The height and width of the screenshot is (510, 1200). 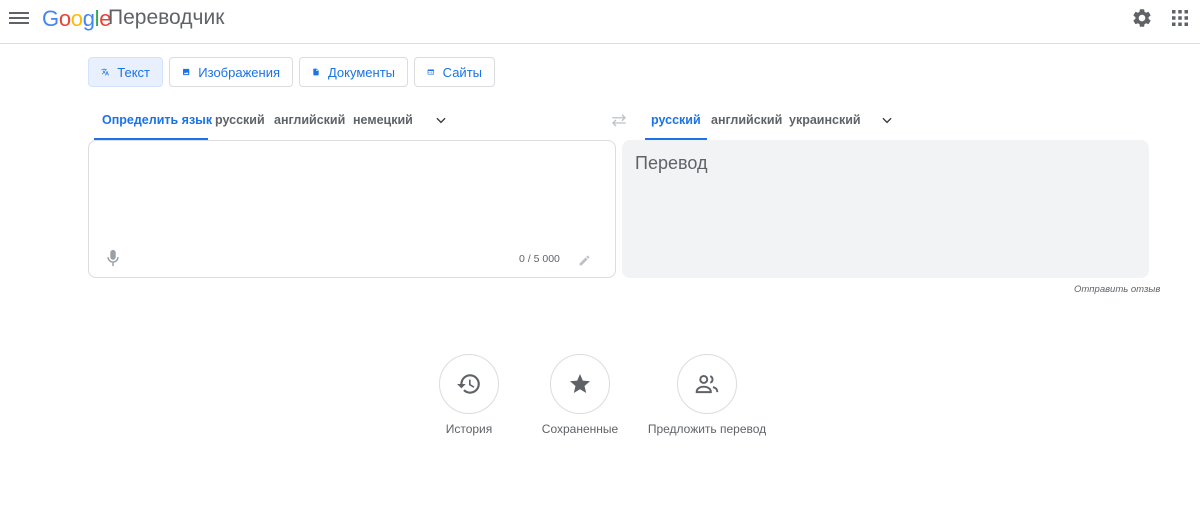 I want to click on mode-documents-label: Документы, so click(x=361, y=72).